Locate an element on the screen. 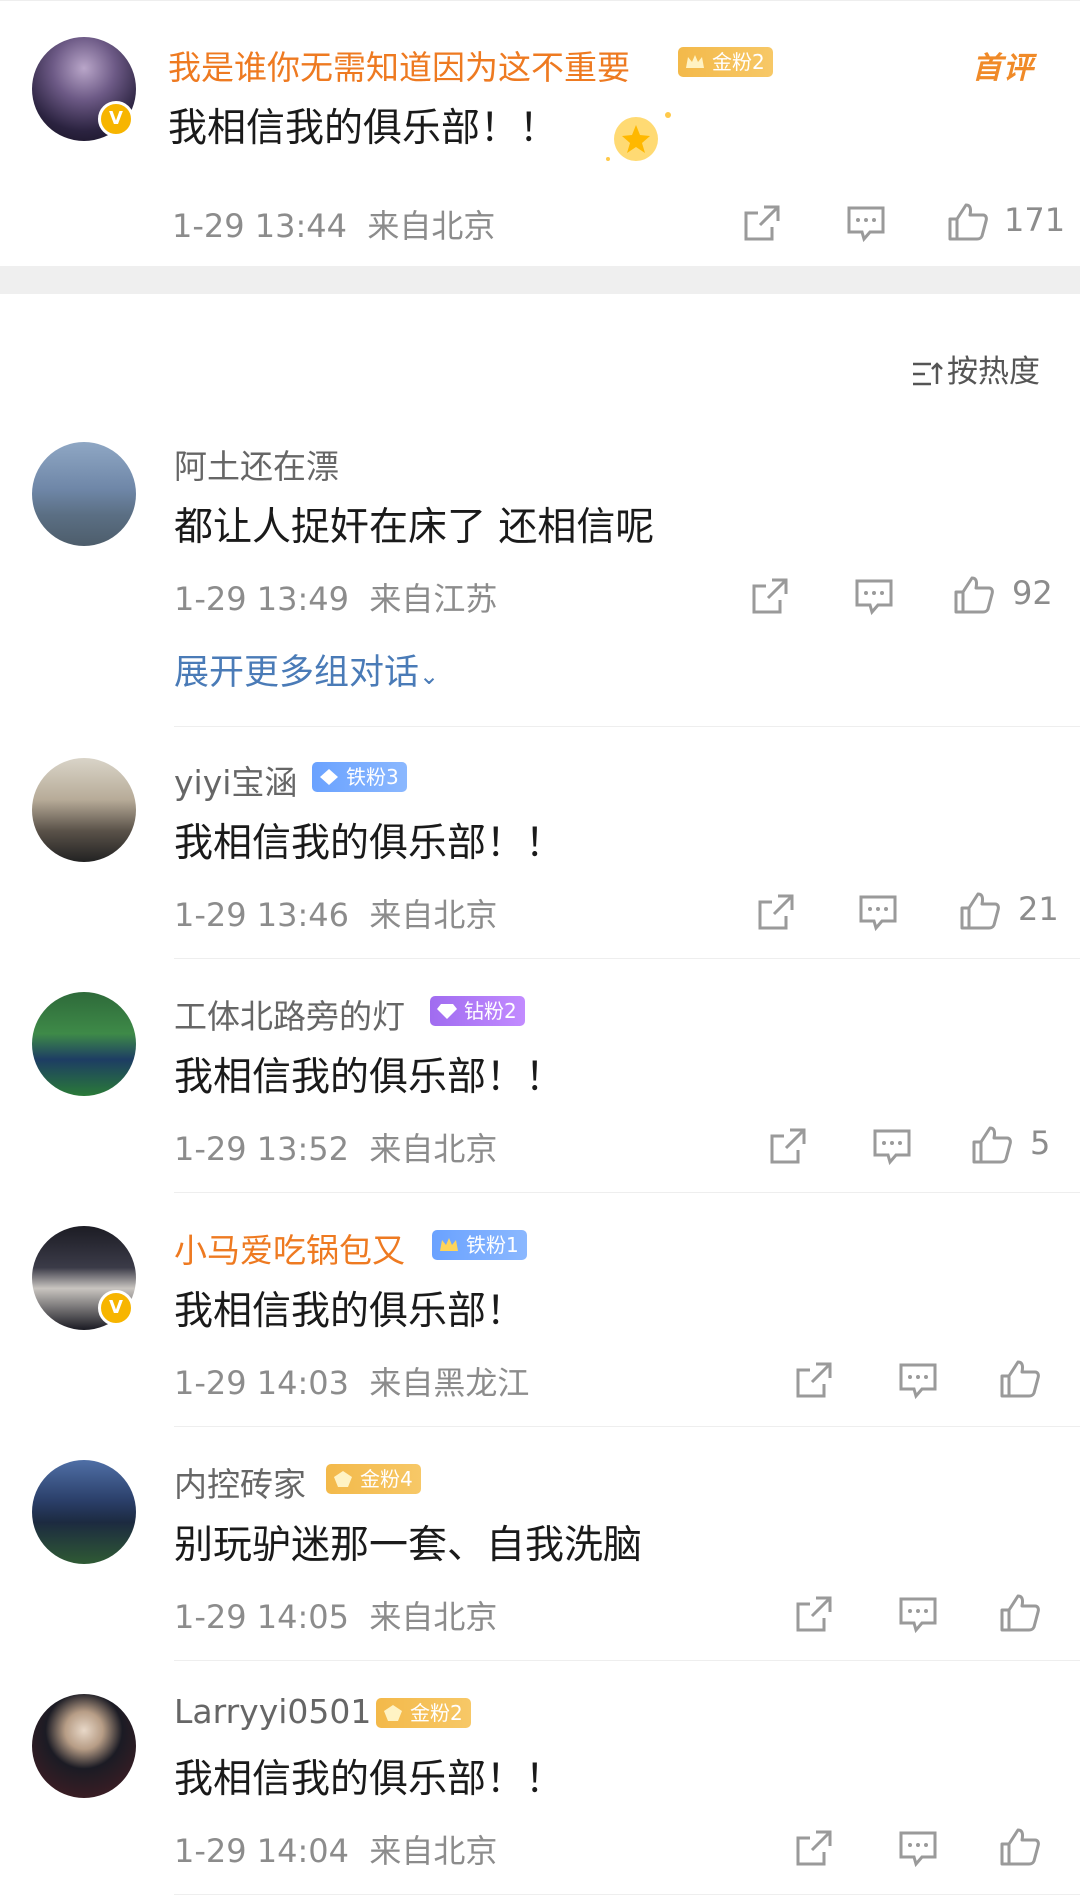 The height and width of the screenshot is (1899, 1080). comment-text: 别玩驴迷那一套、自我洗脑 is located at coordinates (408, 1545).